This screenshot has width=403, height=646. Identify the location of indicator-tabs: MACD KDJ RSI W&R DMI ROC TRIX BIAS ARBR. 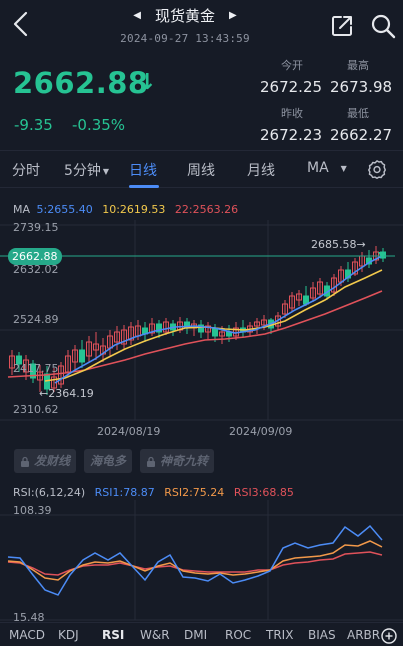
(201, 634).